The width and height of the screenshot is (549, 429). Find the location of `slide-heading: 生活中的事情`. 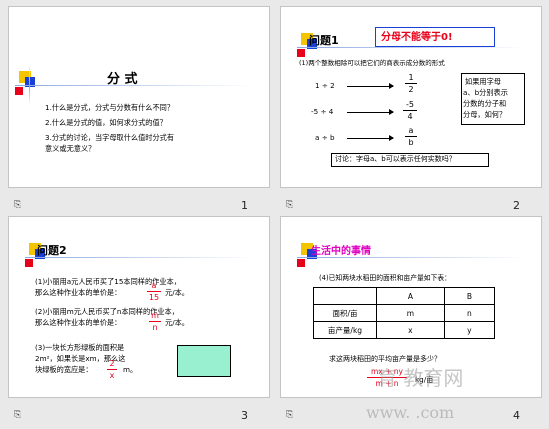

slide-heading: 生活中的事情 is located at coordinates (341, 251).